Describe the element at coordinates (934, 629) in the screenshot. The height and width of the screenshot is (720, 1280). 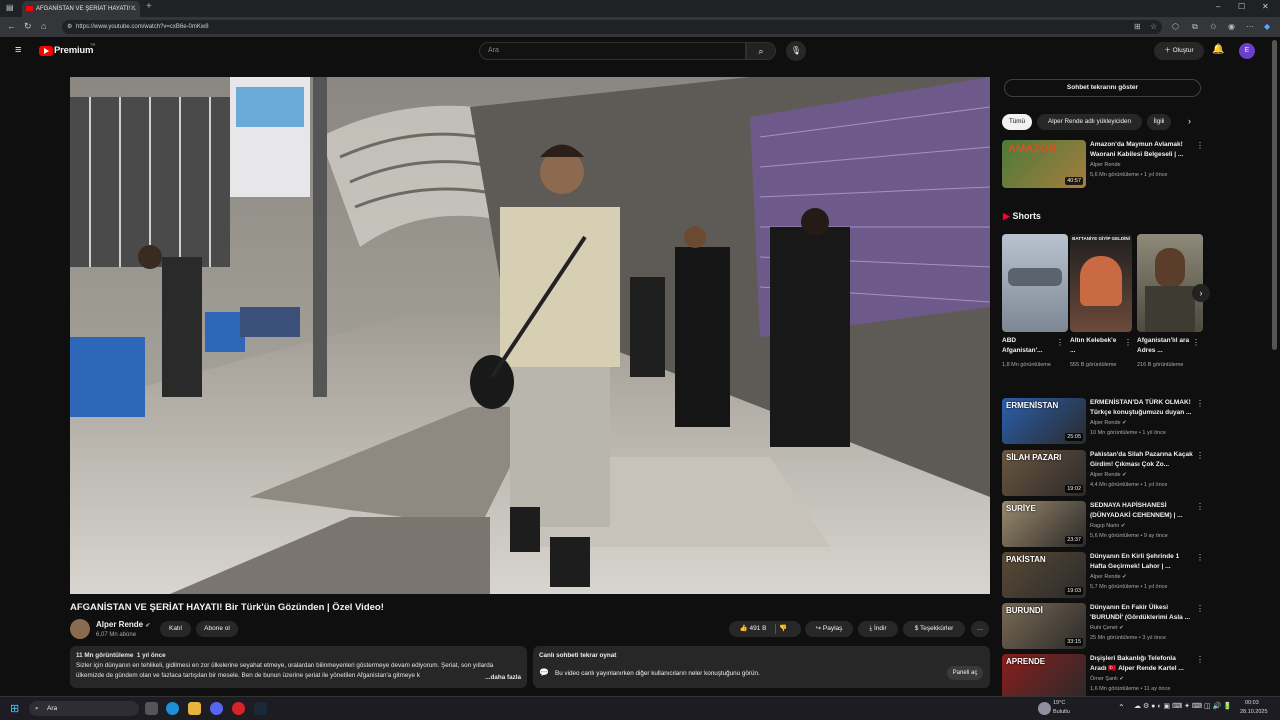
I see `thanks-button: $ Teşekkürler` at that location.